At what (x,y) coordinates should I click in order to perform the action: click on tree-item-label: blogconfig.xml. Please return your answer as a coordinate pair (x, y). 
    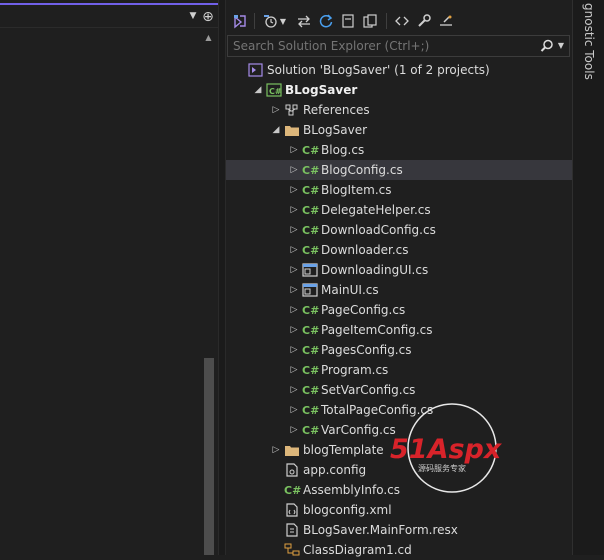
    Looking at the image, I should click on (347, 510).